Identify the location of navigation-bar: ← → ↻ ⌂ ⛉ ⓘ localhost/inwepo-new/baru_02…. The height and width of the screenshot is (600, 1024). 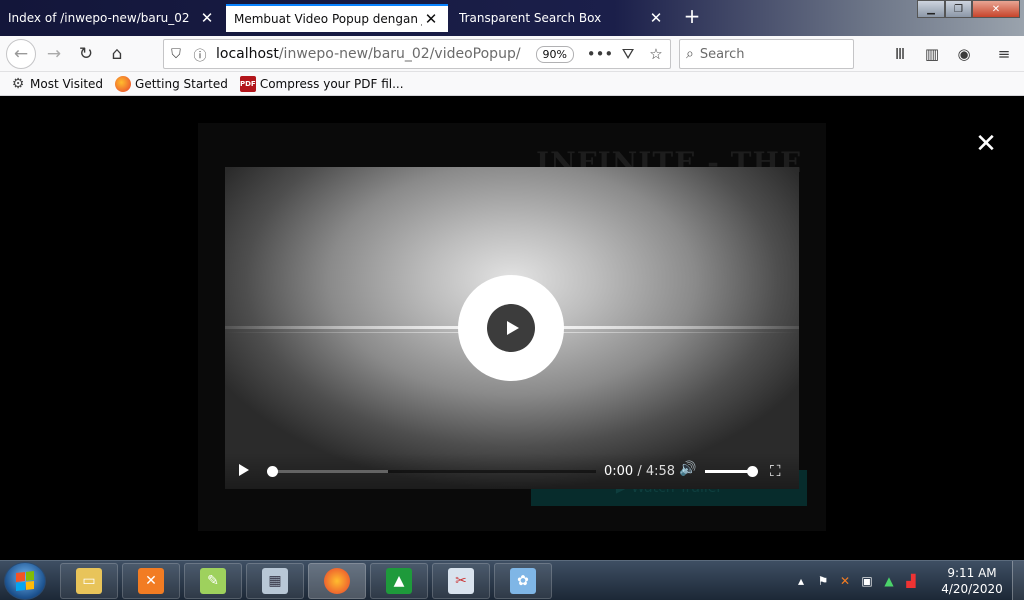
(512, 54).